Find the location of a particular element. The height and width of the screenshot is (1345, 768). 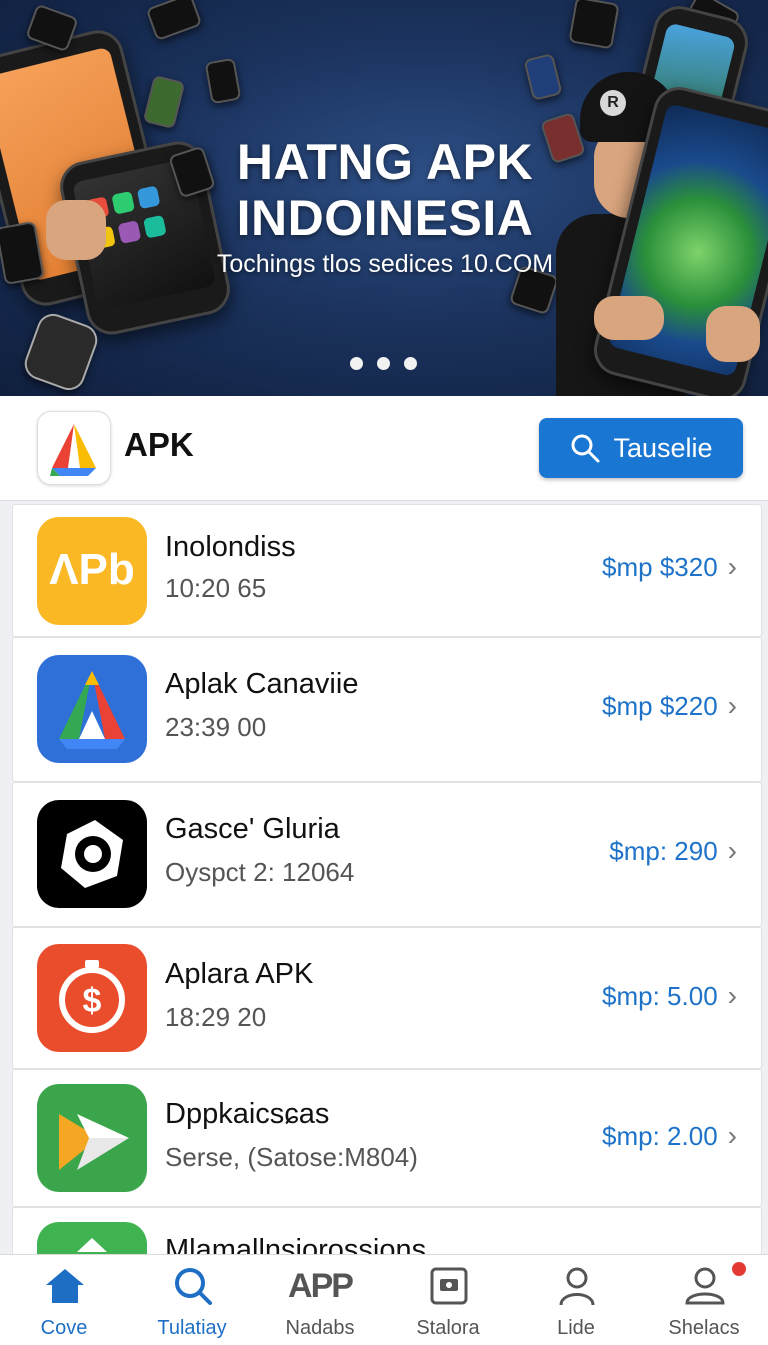

nav-item-person: Lide is located at coordinates (576, 1300).